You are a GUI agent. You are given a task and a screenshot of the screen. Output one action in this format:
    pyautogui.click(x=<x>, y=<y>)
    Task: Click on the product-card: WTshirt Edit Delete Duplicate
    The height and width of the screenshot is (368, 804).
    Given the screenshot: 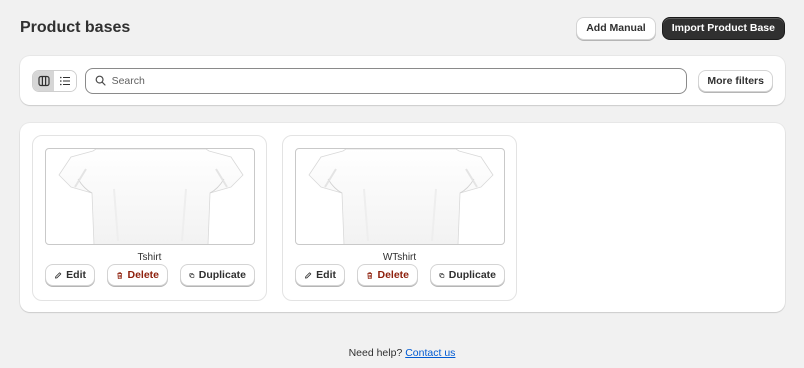 What is the action you would take?
    pyautogui.click(x=399, y=218)
    